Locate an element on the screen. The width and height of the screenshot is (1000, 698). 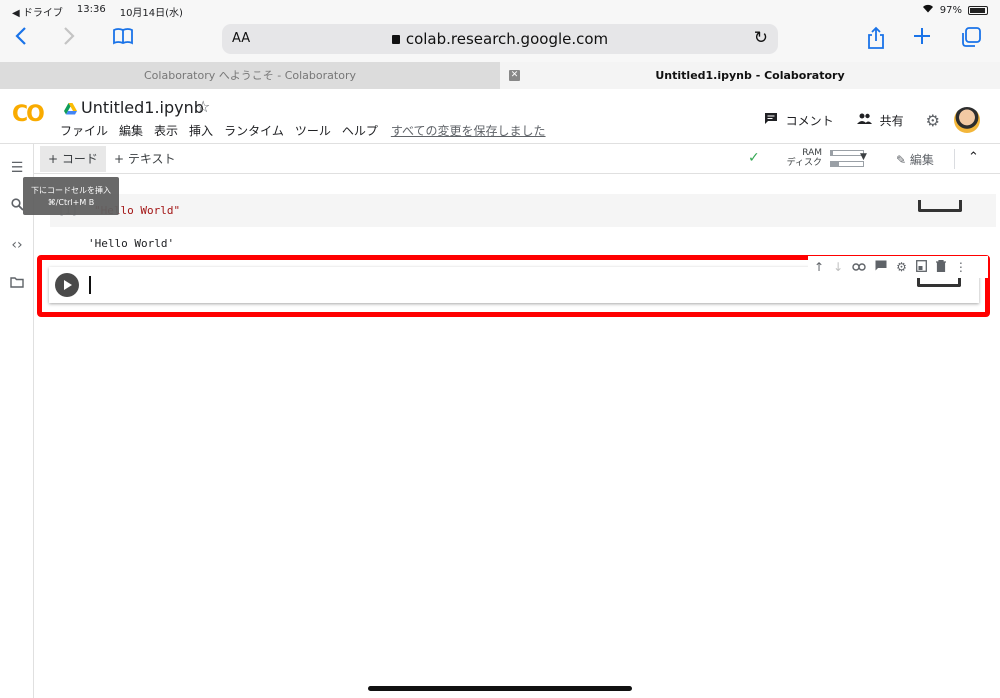
people-icon is located at coordinates (864, 120).